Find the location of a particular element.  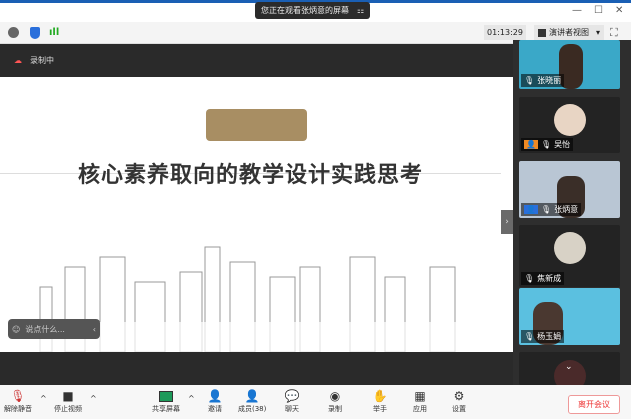

participant-tile: 👤 🎙 张炳意 is located at coordinates (569, 189).